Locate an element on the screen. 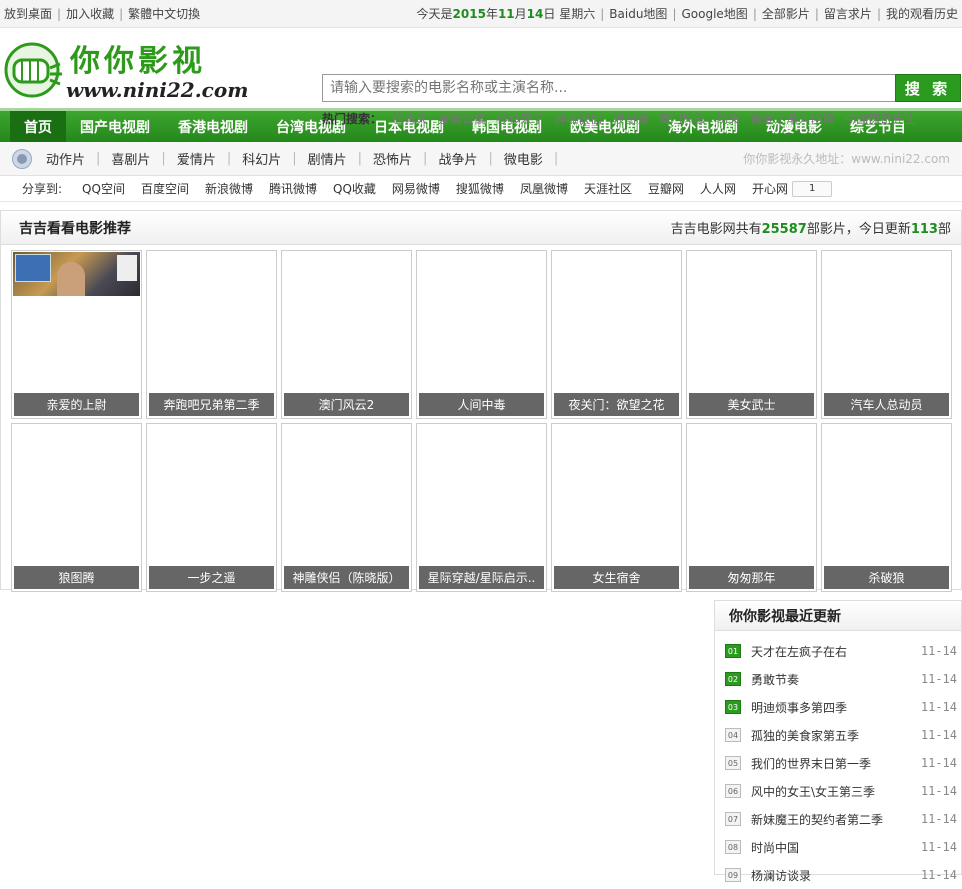 This screenshot has width=962, height=889. share-baidu: 百度空间 is located at coordinates (165, 188).